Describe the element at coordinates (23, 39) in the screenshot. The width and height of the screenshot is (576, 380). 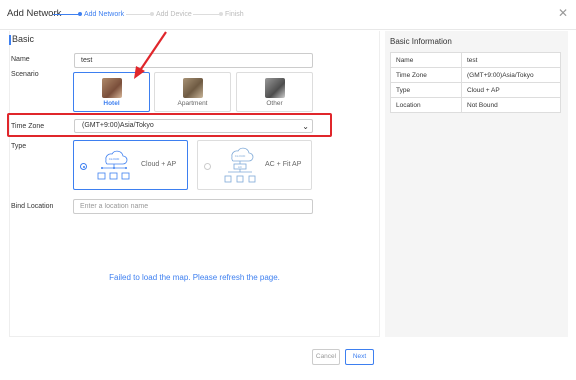
I see `section-title: Basic` at that location.